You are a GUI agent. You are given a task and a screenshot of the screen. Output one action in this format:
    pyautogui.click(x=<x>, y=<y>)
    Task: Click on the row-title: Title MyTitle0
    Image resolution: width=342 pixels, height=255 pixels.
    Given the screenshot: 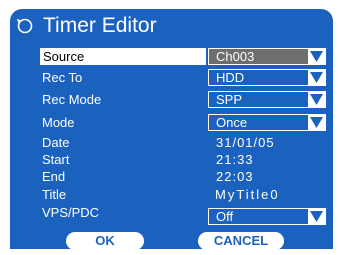 What is the action you would take?
    pyautogui.click(x=171, y=194)
    